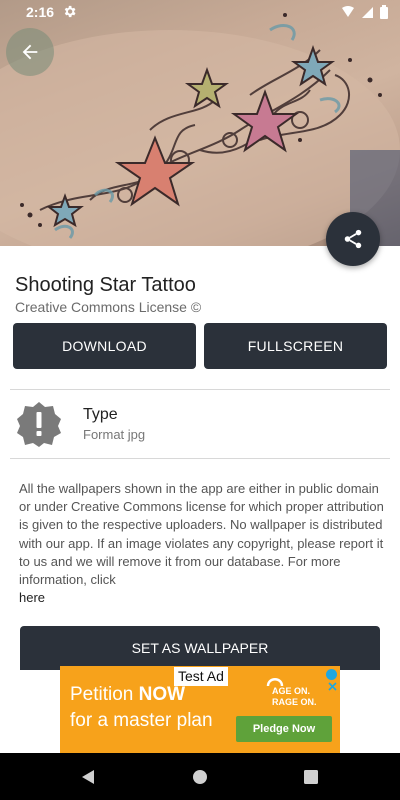  What do you see at coordinates (384, 12) in the screenshot?
I see `battery-icon` at bounding box center [384, 12].